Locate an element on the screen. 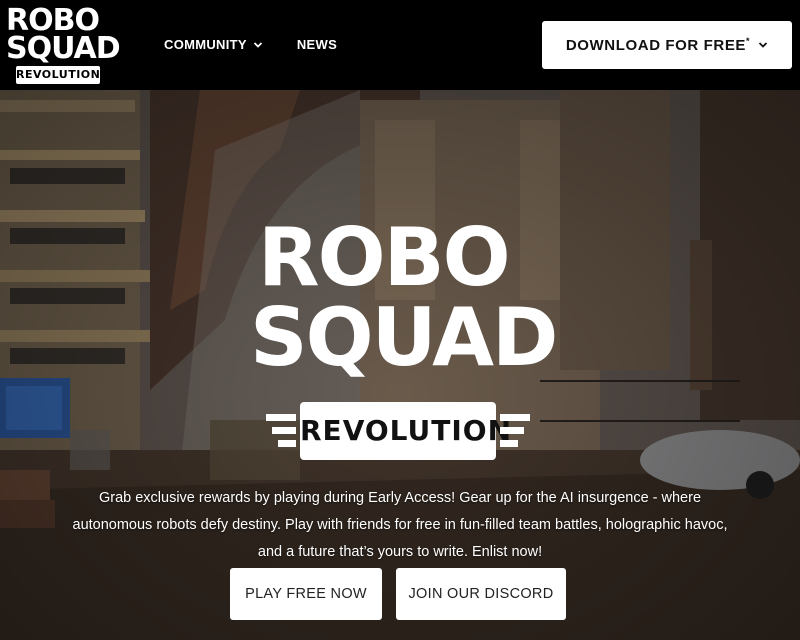 The width and height of the screenshot is (800, 640). nav-news: NEWS is located at coordinates (317, 44).